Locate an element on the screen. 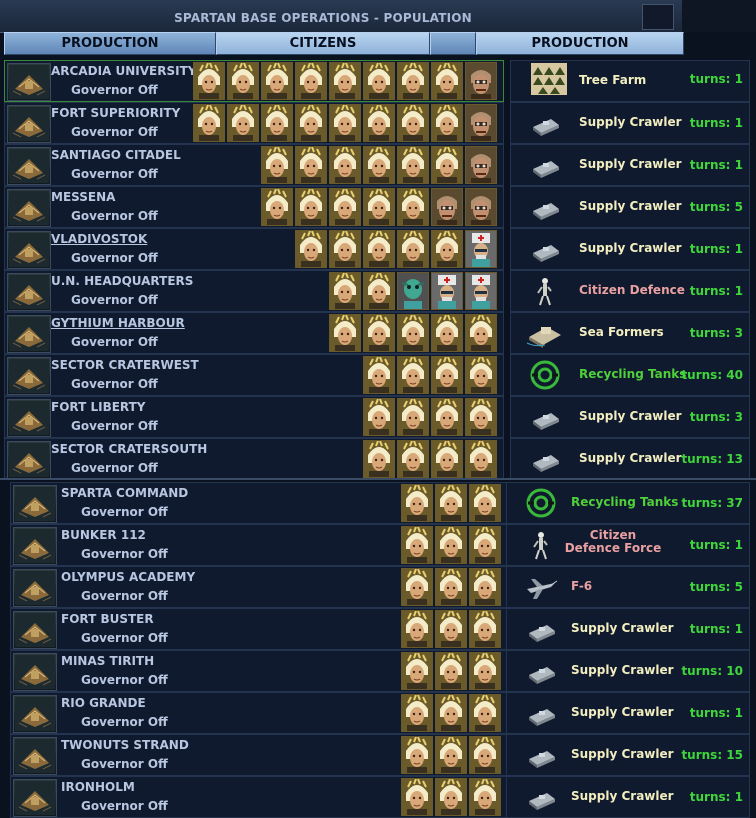  production-item: Tree Farm turns: 1 is located at coordinates (630, 81).